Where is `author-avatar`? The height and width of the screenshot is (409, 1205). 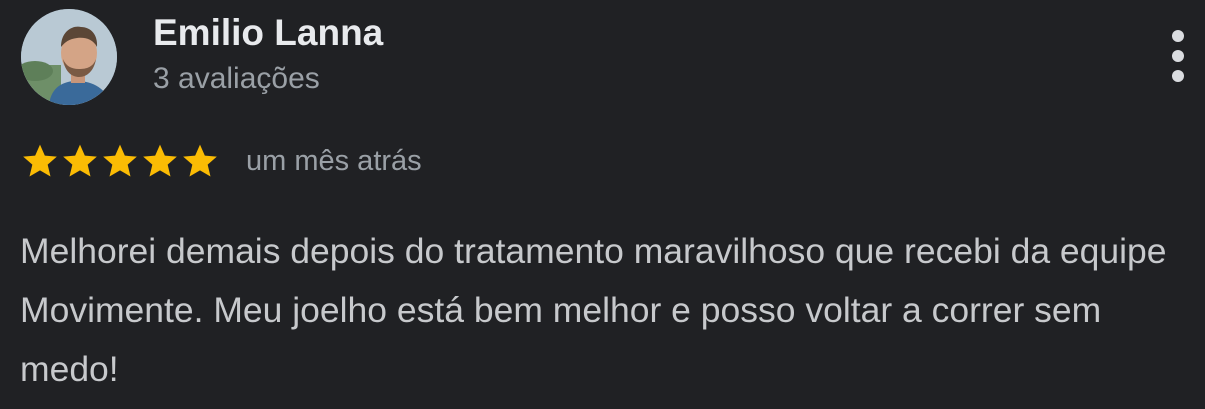 author-avatar is located at coordinates (69, 57).